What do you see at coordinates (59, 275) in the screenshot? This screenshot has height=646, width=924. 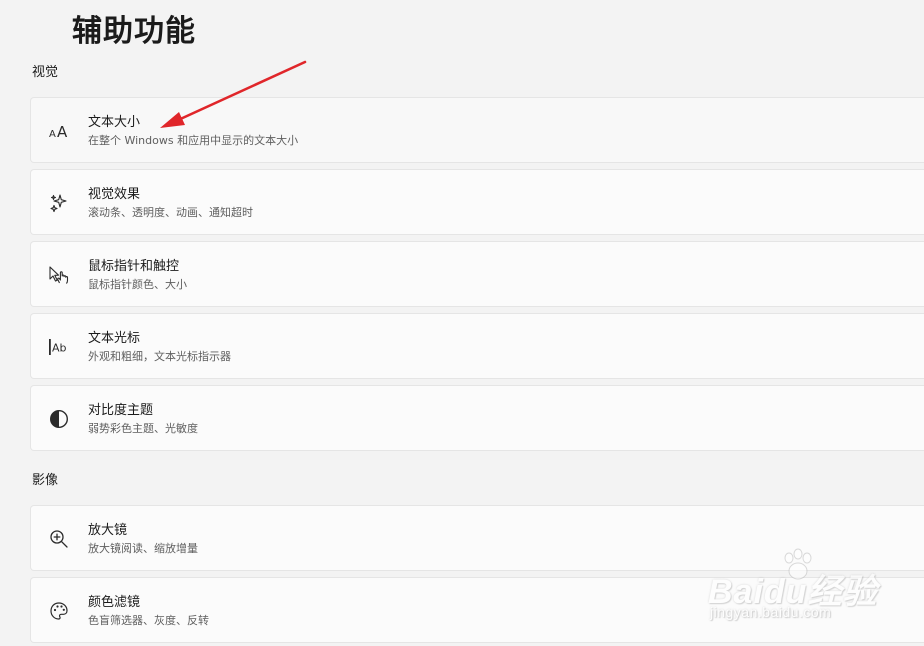 I see `mouse-pointer-touch-icon` at bounding box center [59, 275].